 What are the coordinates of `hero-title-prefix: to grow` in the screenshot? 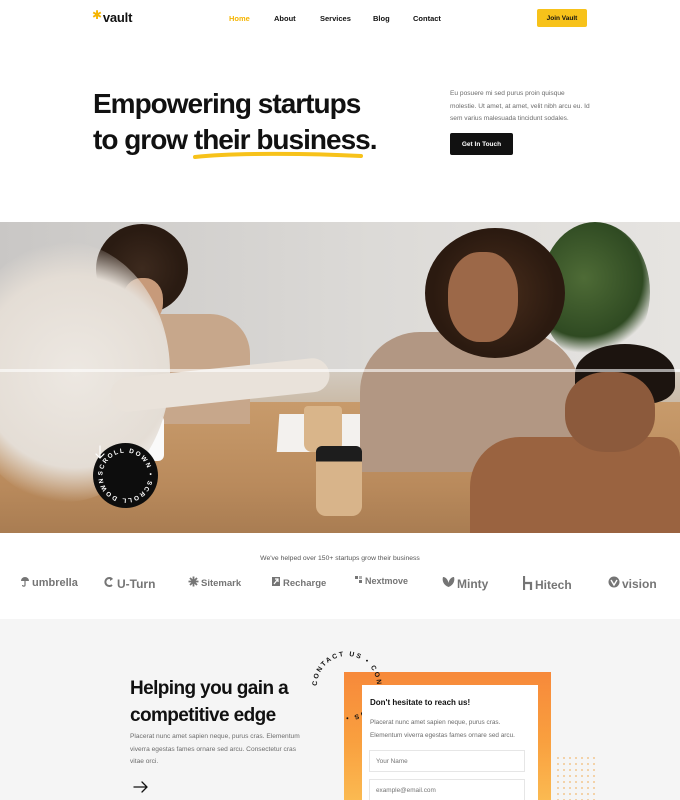 It's located at (143, 139).